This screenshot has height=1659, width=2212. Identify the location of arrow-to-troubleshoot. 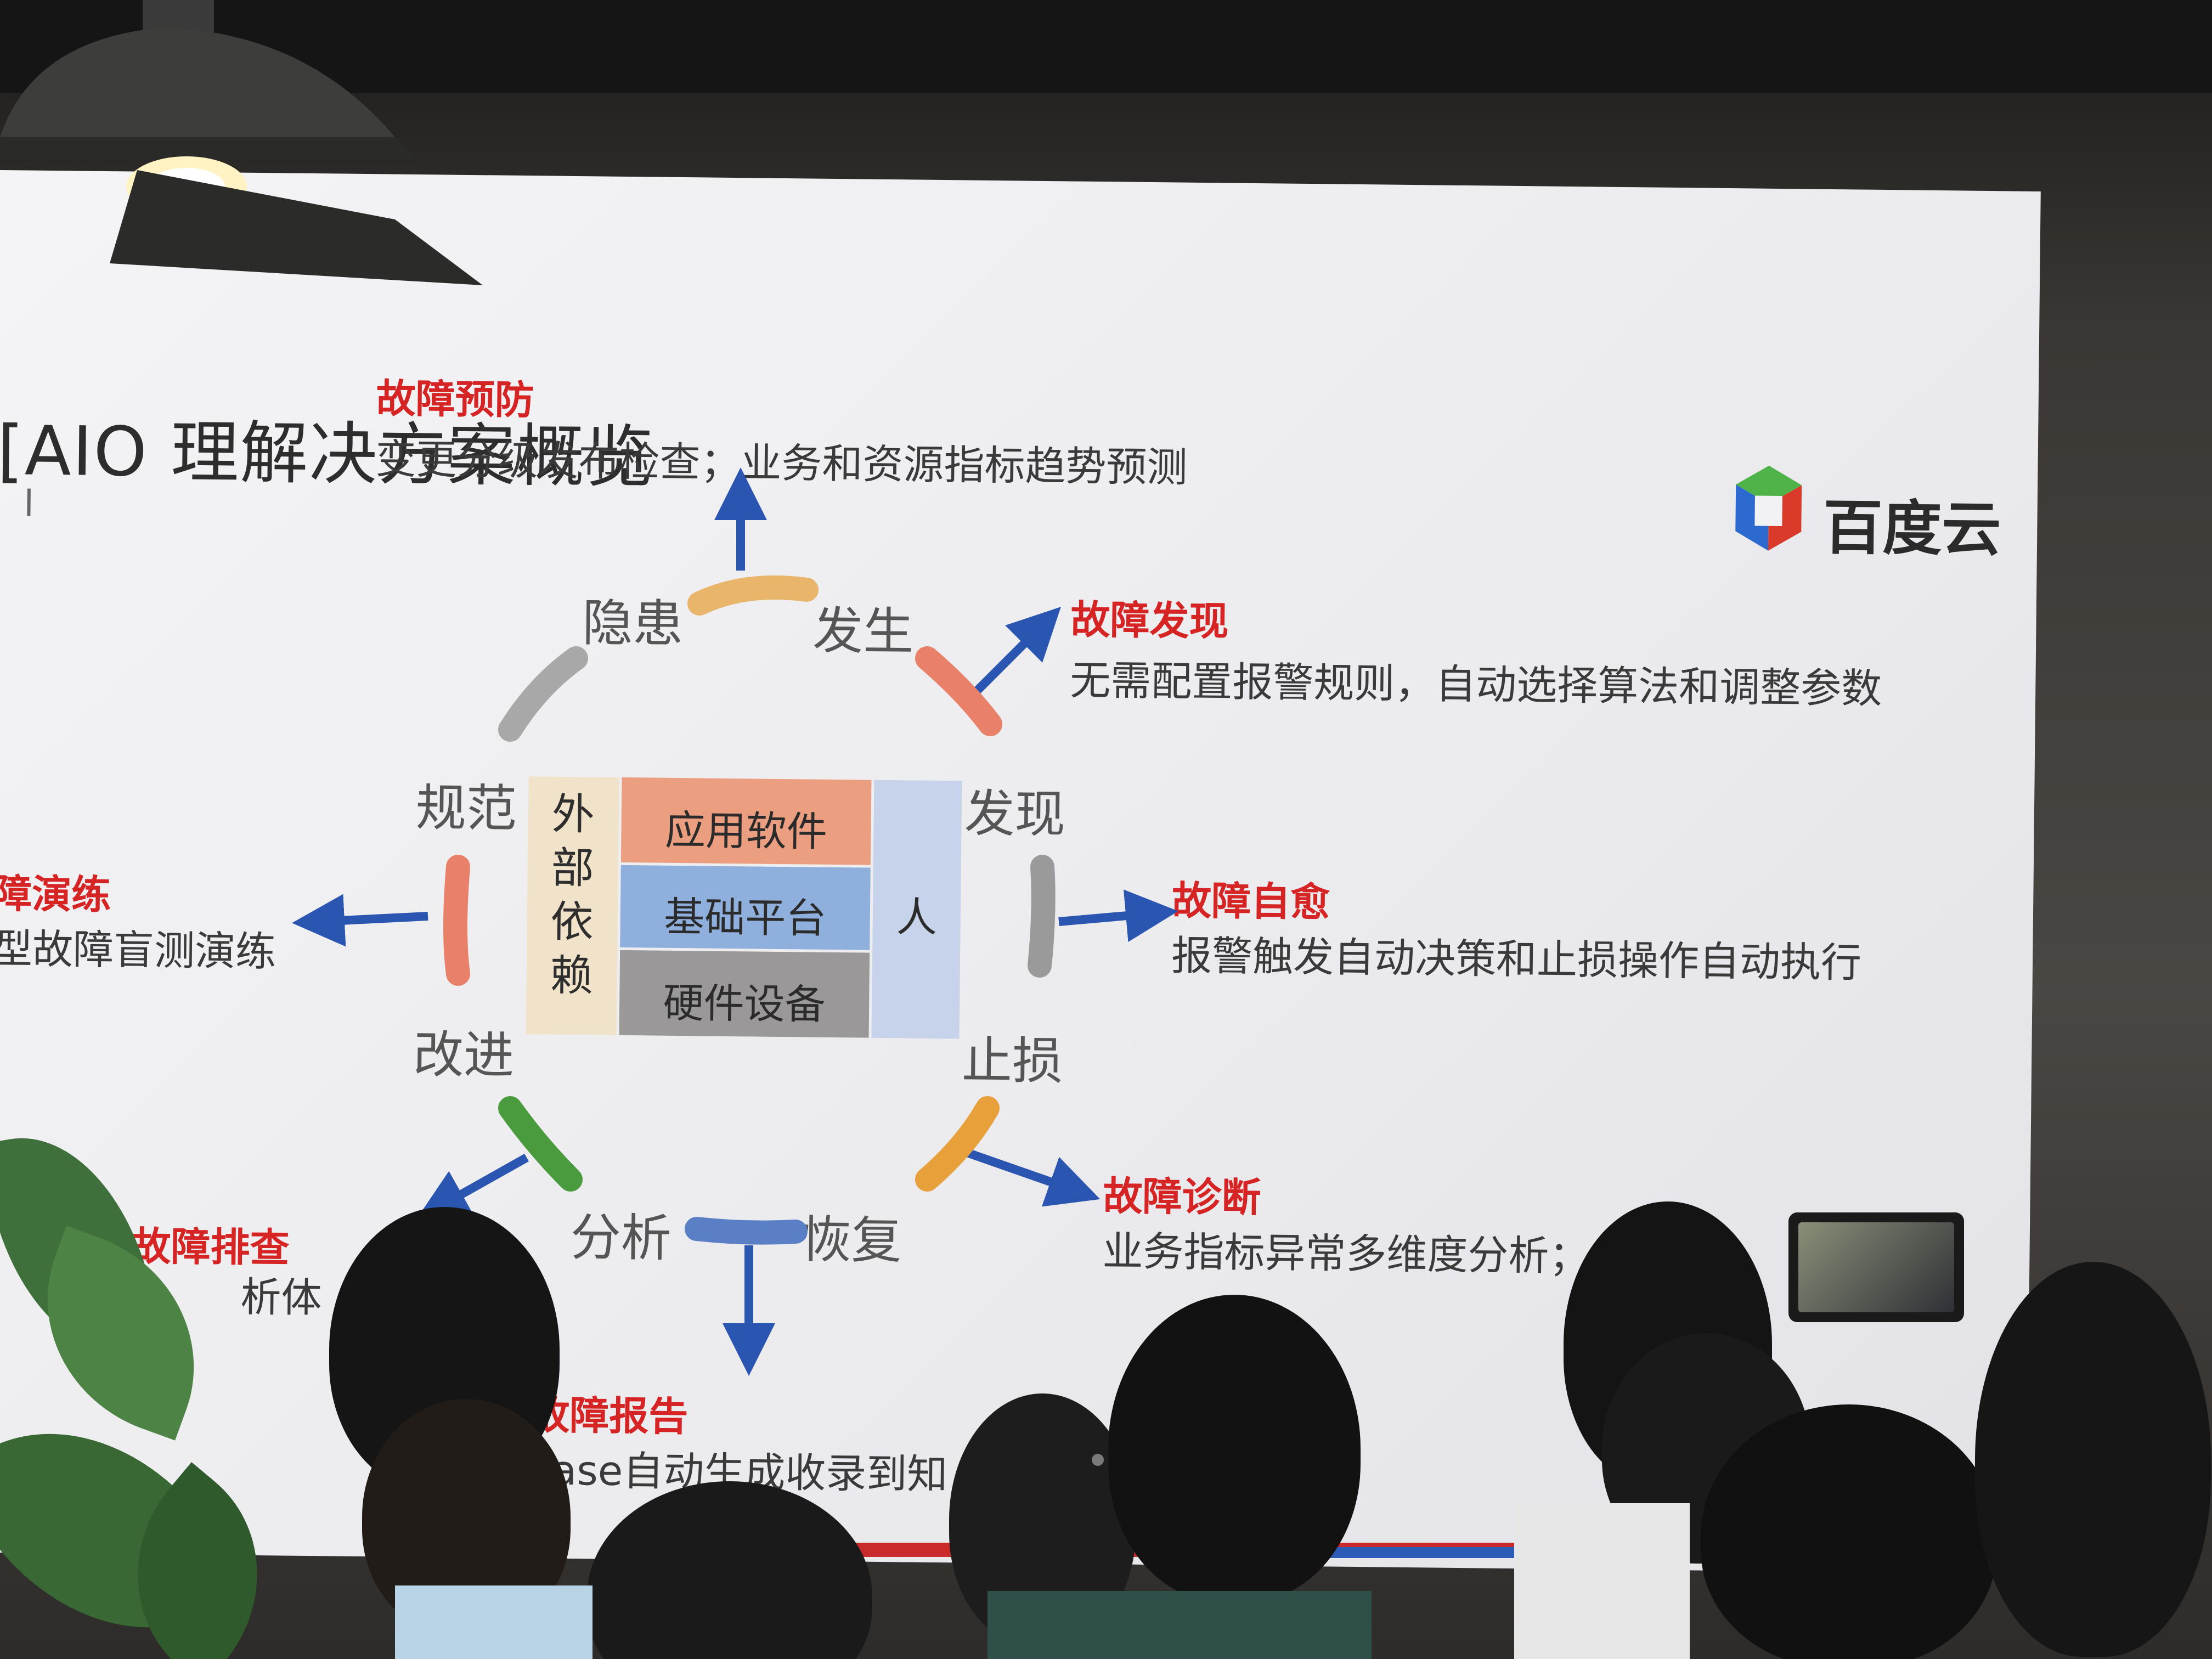
(472, 1187).